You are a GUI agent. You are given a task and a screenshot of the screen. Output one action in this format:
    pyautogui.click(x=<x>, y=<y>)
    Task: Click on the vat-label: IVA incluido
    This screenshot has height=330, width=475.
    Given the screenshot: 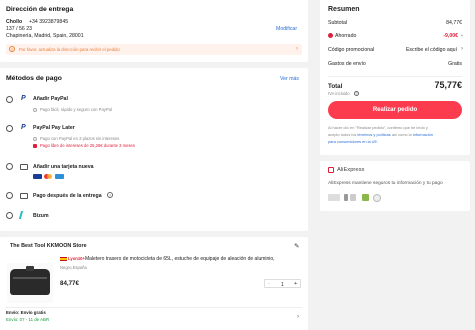 What is the action you would take?
    pyautogui.click(x=339, y=93)
    